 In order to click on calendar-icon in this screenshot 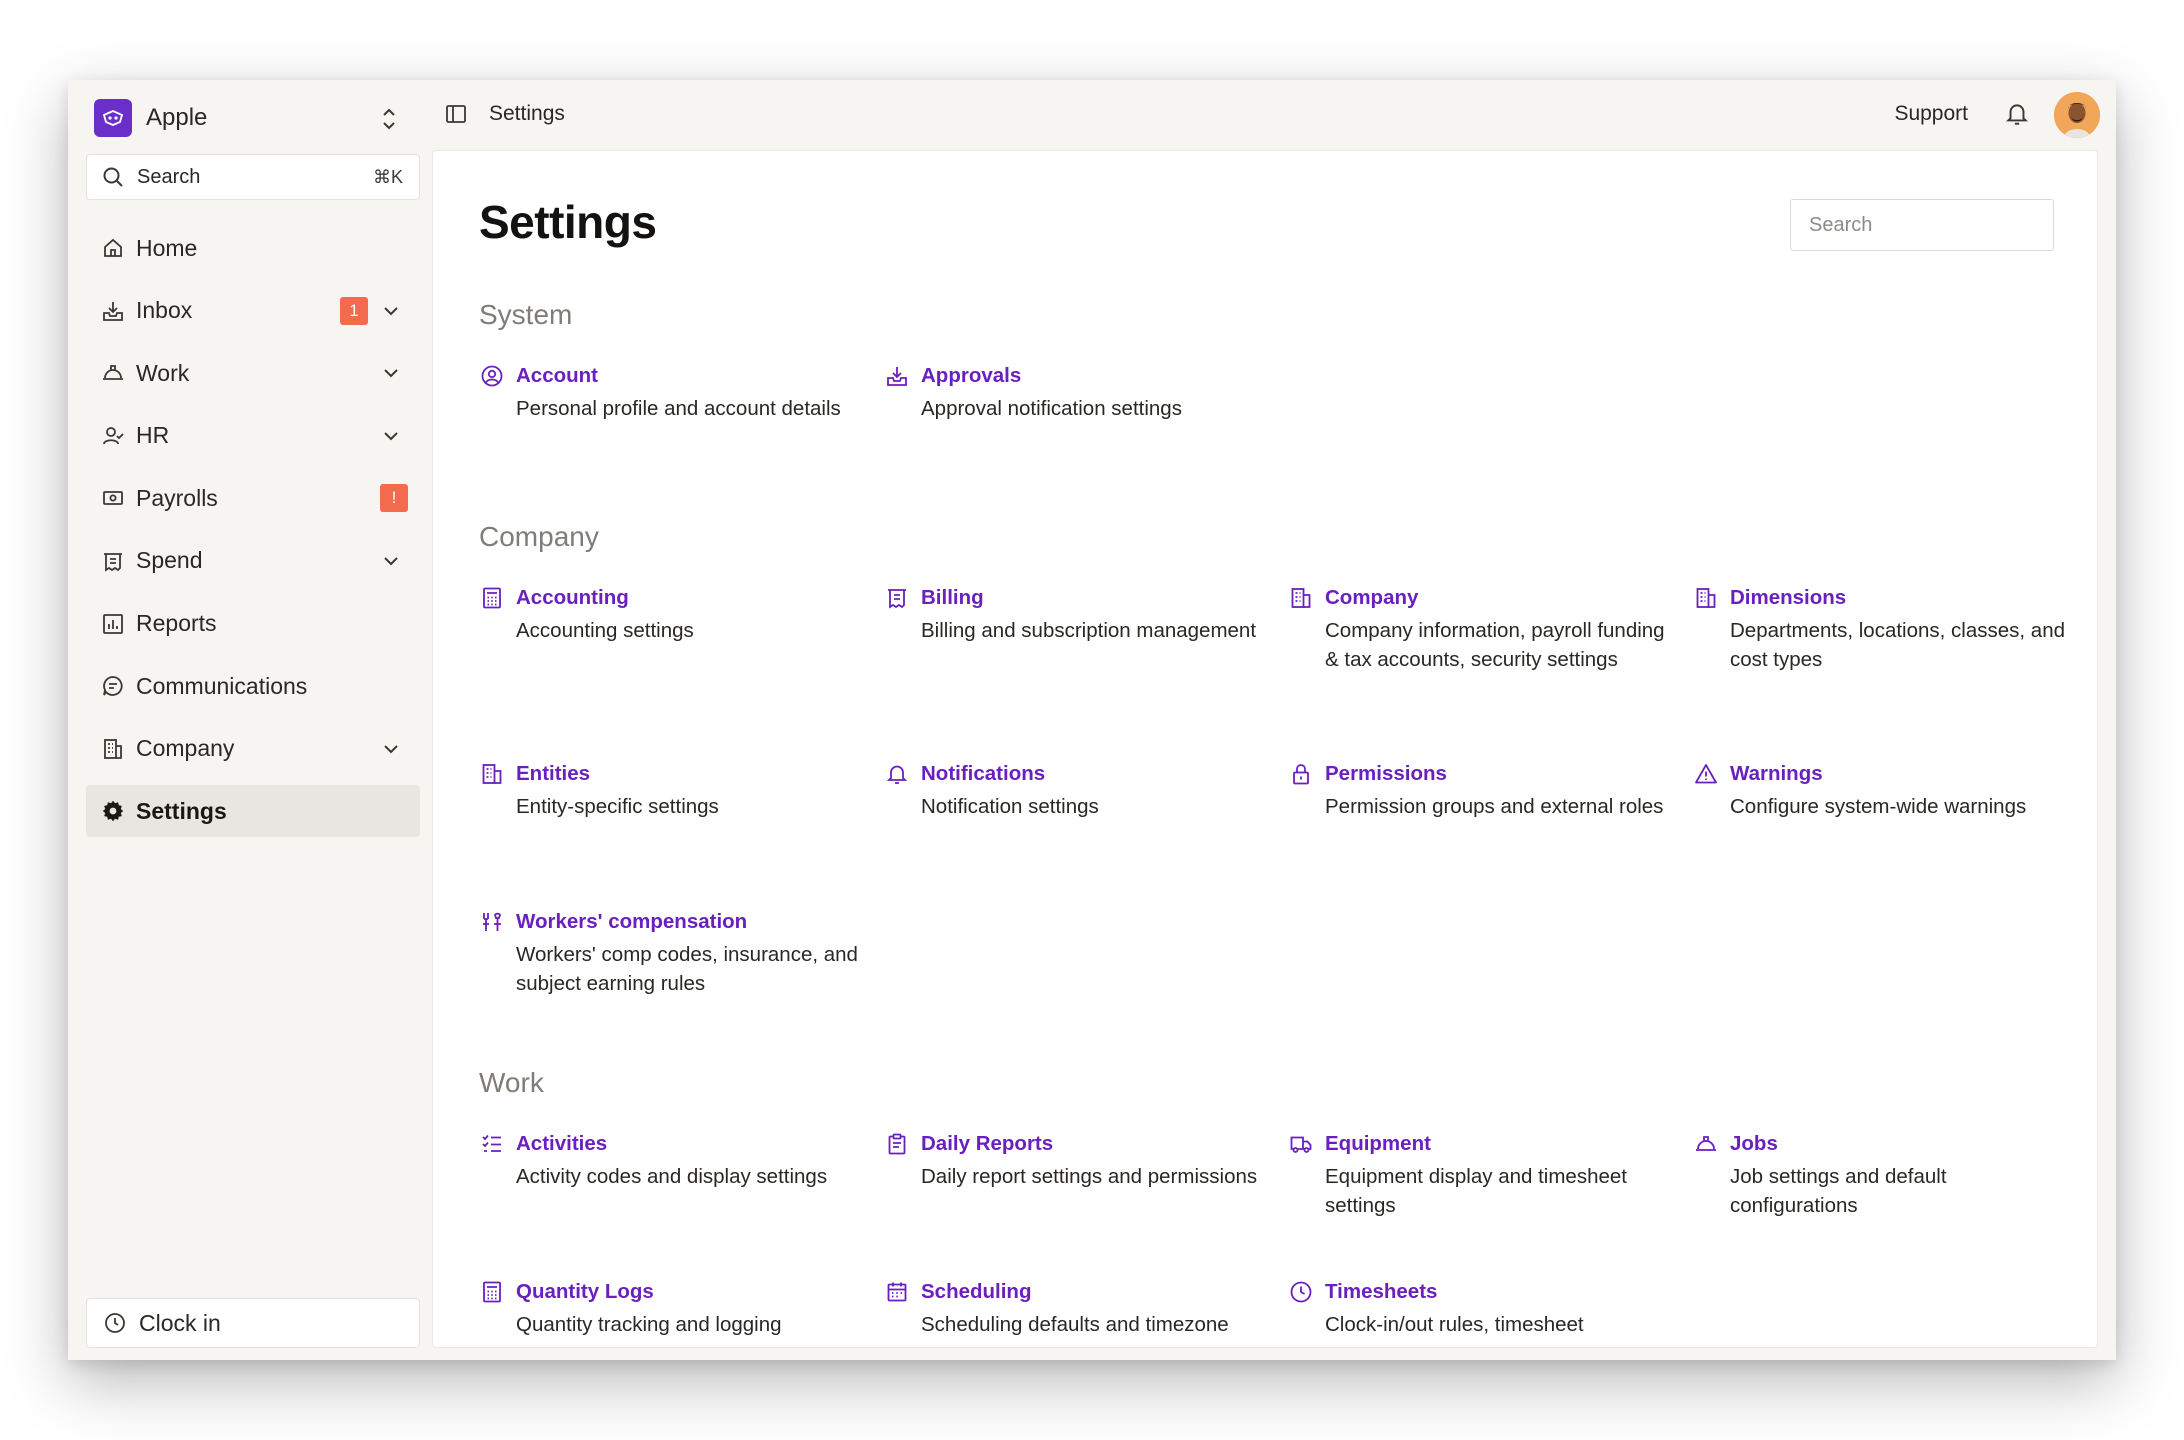, I will do `click(897, 1292)`.